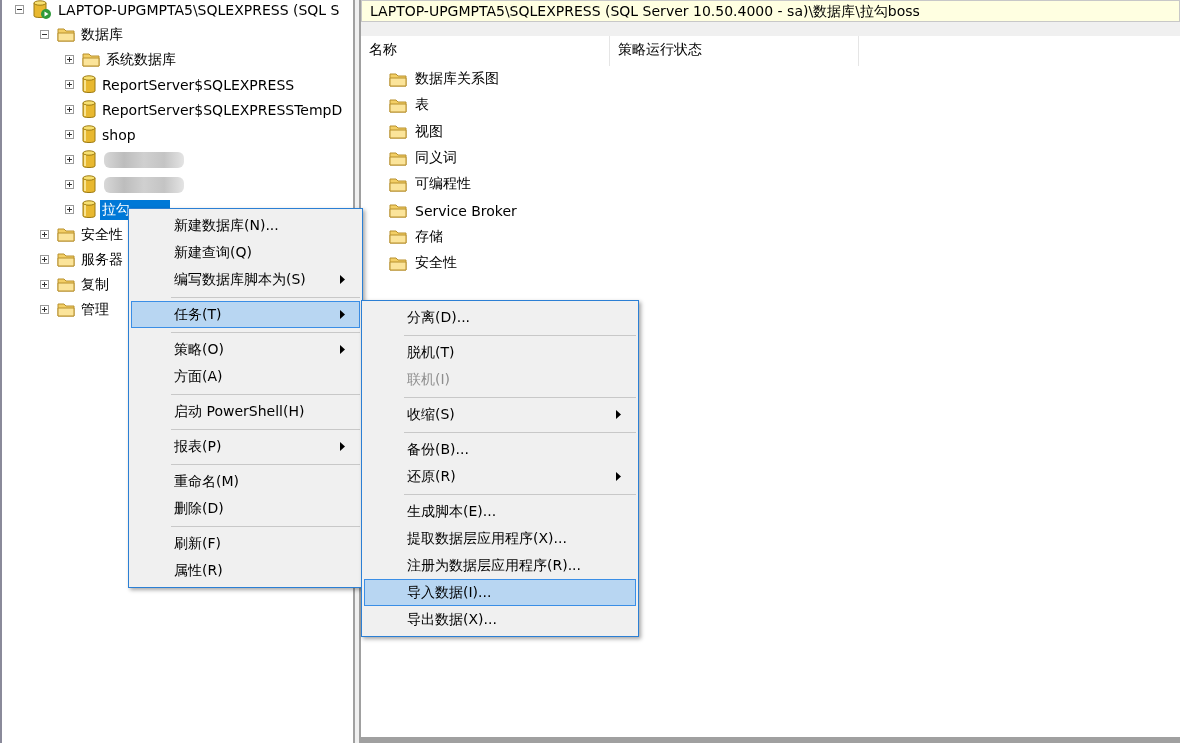  What do you see at coordinates (102, 259) in the screenshot?
I see `tree-item: 服务器` at bounding box center [102, 259].